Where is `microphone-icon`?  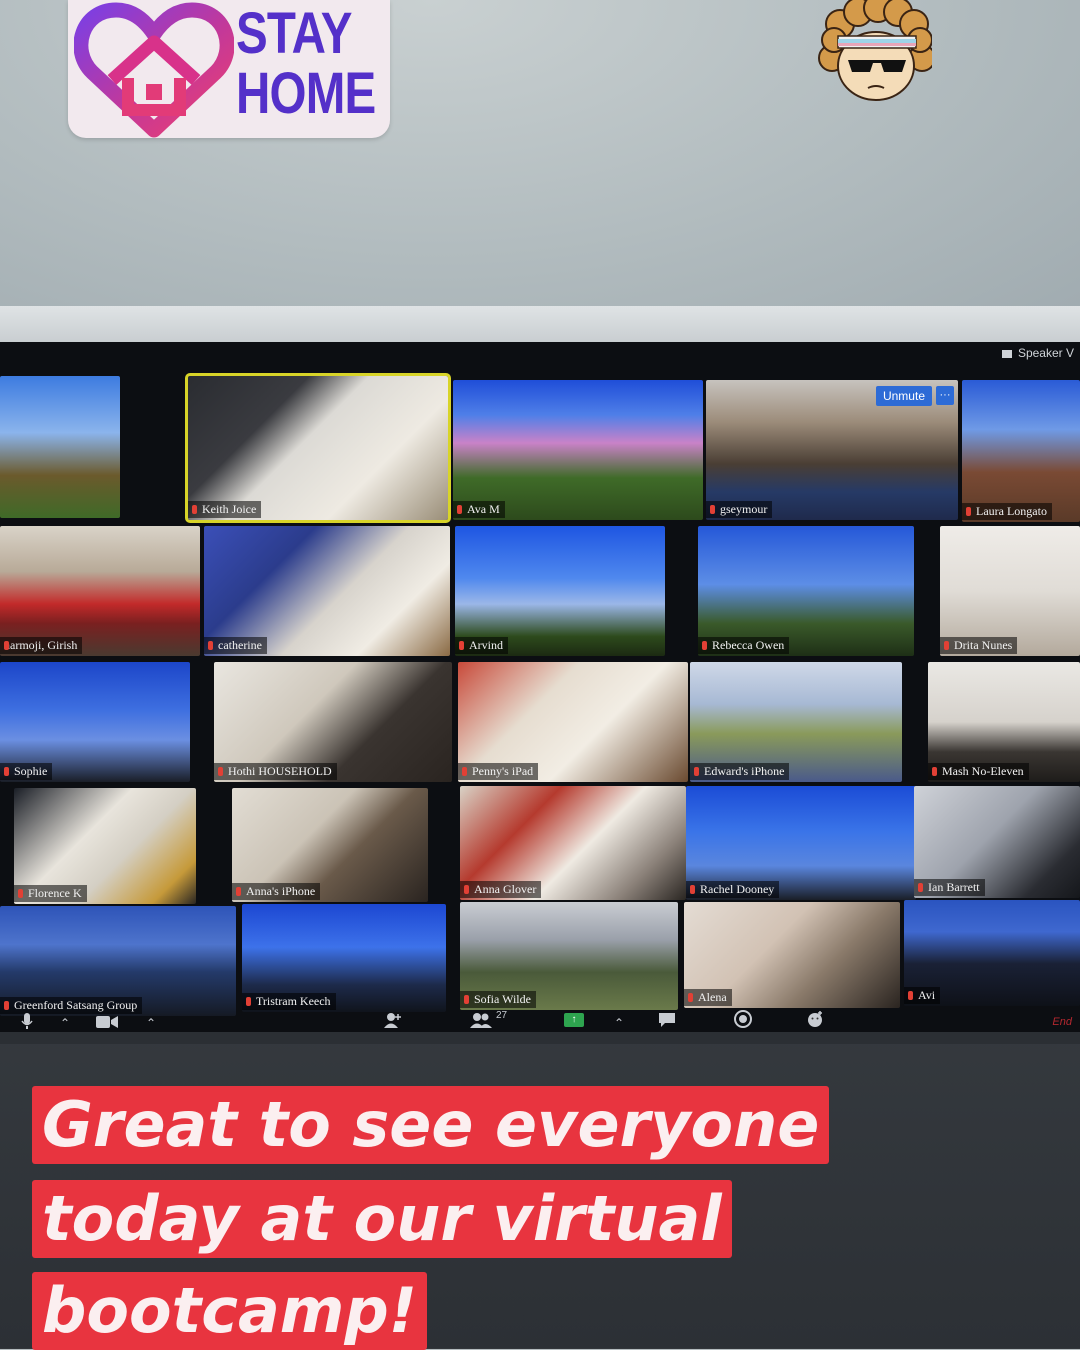
microphone-icon is located at coordinates (27, 1022).